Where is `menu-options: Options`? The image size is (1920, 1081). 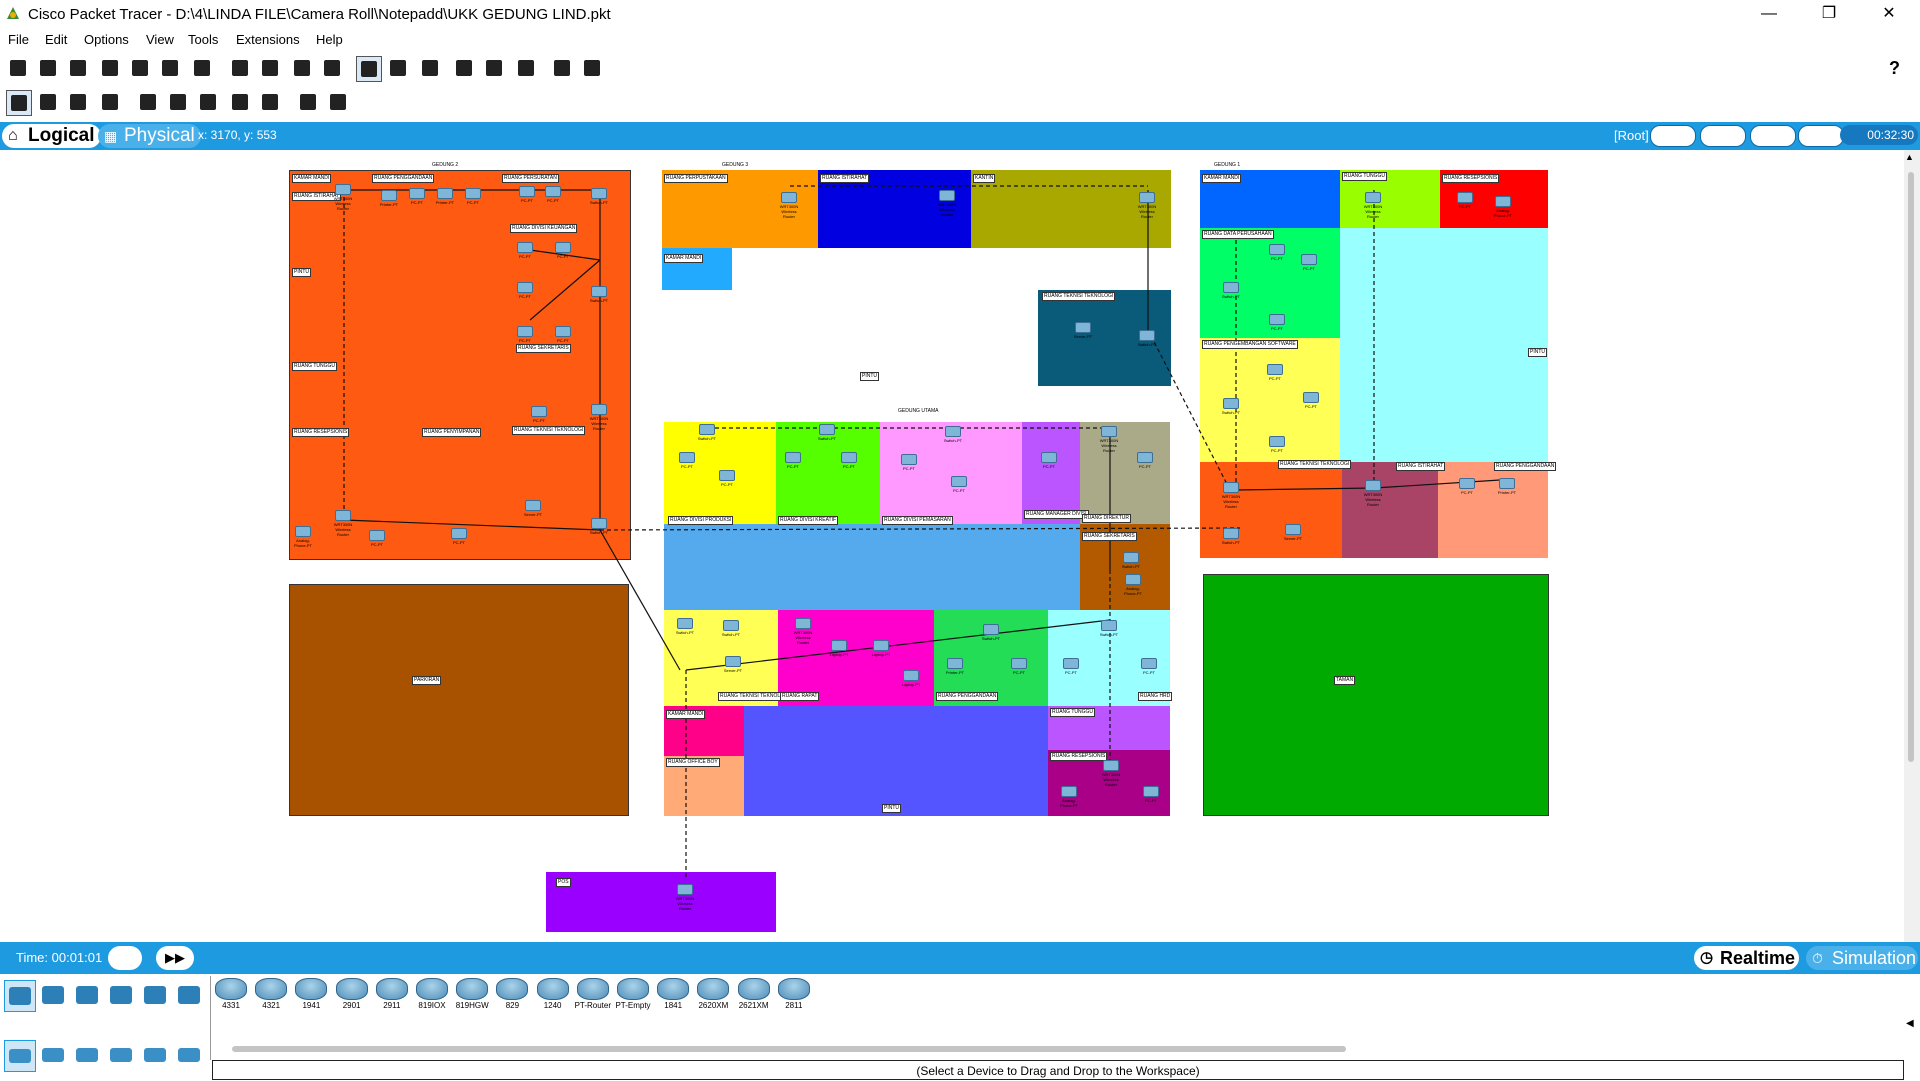
menu-options: Options is located at coordinates (106, 39).